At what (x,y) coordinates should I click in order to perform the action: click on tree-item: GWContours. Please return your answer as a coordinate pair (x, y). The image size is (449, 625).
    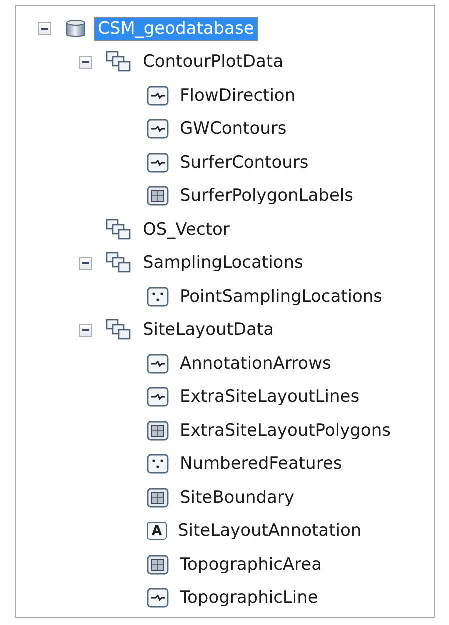
    Looking at the image, I should click on (233, 129).